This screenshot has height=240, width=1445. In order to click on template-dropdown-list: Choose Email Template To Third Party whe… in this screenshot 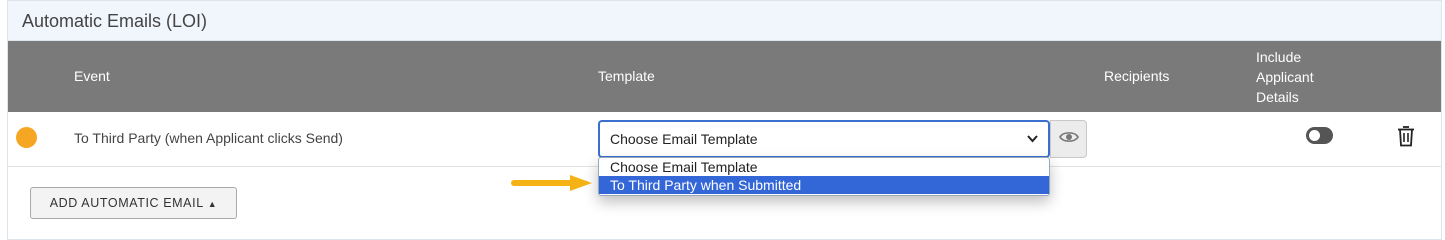, I will do `click(824, 176)`.